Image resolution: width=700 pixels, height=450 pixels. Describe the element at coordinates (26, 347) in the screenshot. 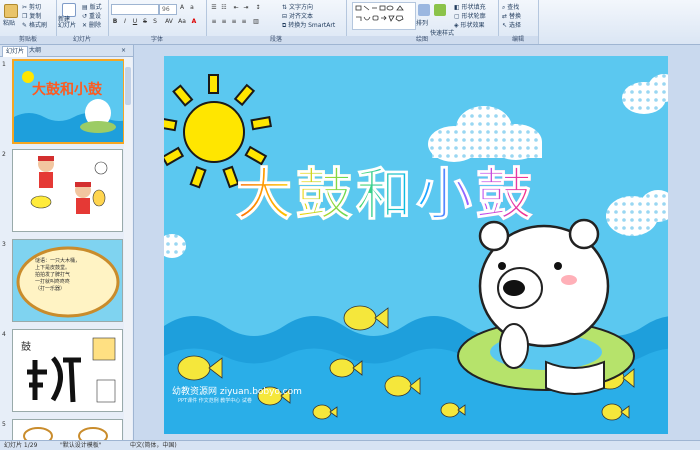

I see `thumb4-char: 鼓` at that location.